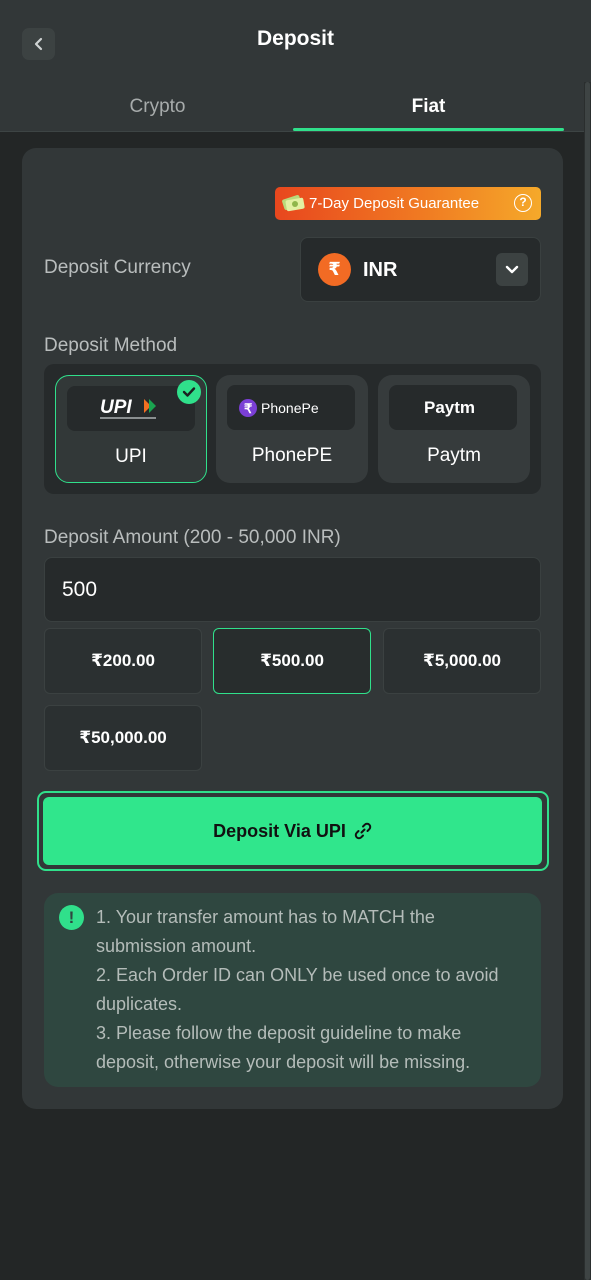 This screenshot has height=1280, width=591. Describe the element at coordinates (292, 661) in the screenshot. I see `preset-amount-500: ₹500.00` at that location.